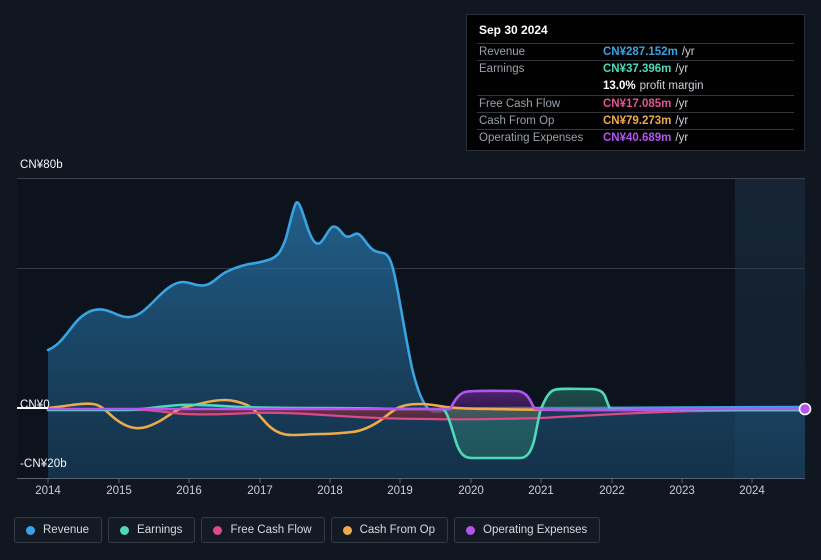 This screenshot has height=560, width=821. Describe the element at coordinates (502, 69) in the screenshot. I see `tooltip-metric-name: Earnings` at that location.